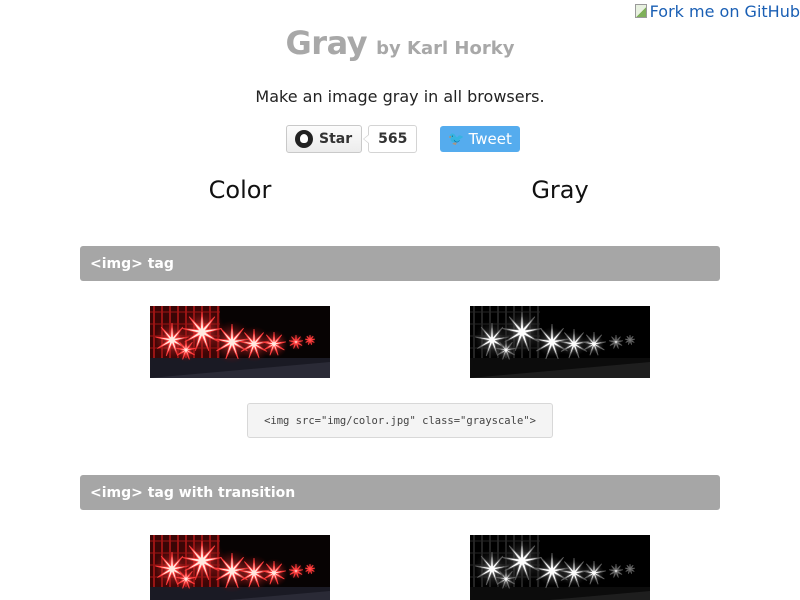  Describe the element at coordinates (456, 139) in the screenshot. I see `twitter-bird-icon: 🐦` at that location.